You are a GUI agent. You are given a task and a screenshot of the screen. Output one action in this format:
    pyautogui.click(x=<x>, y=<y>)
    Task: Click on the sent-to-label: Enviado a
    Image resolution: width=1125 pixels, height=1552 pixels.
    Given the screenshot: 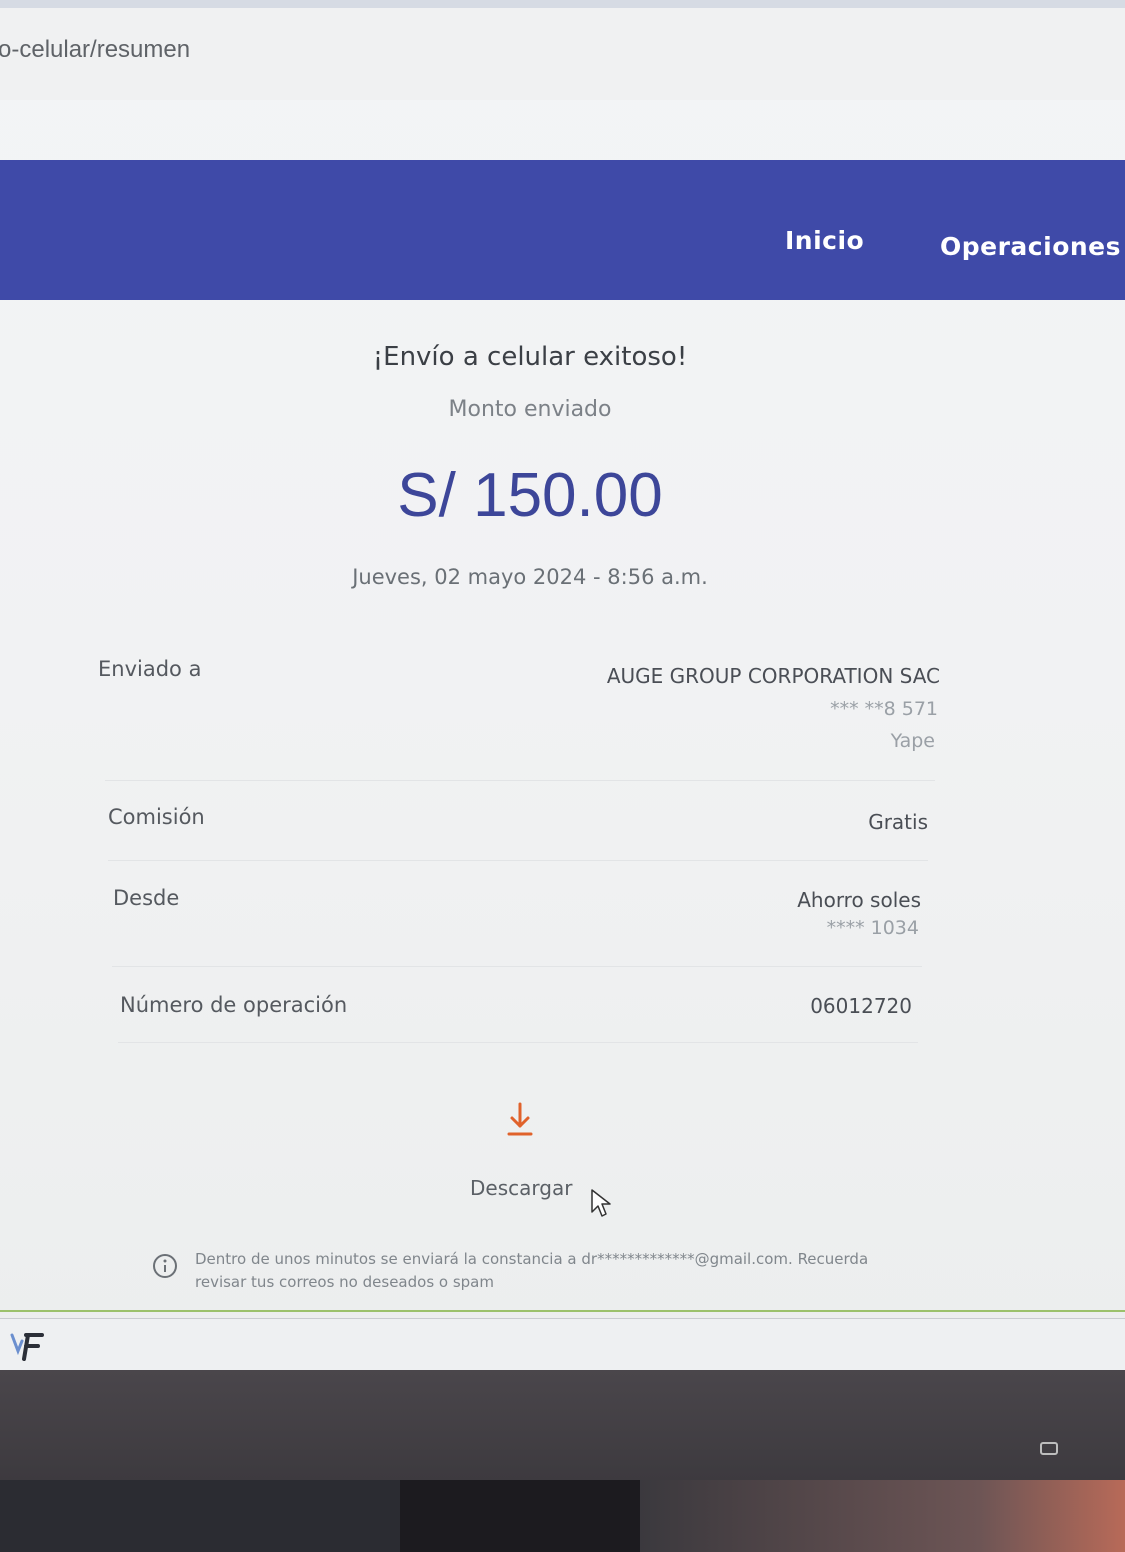 What is the action you would take?
    pyautogui.click(x=150, y=669)
    